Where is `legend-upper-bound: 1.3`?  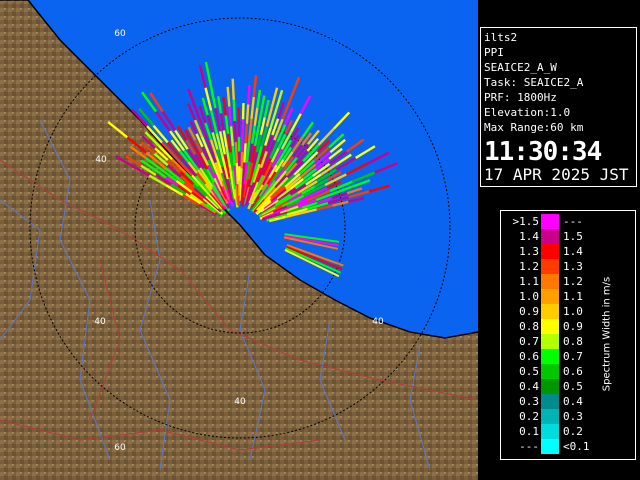 legend-upper-bound: 1.3 is located at coordinates (573, 266).